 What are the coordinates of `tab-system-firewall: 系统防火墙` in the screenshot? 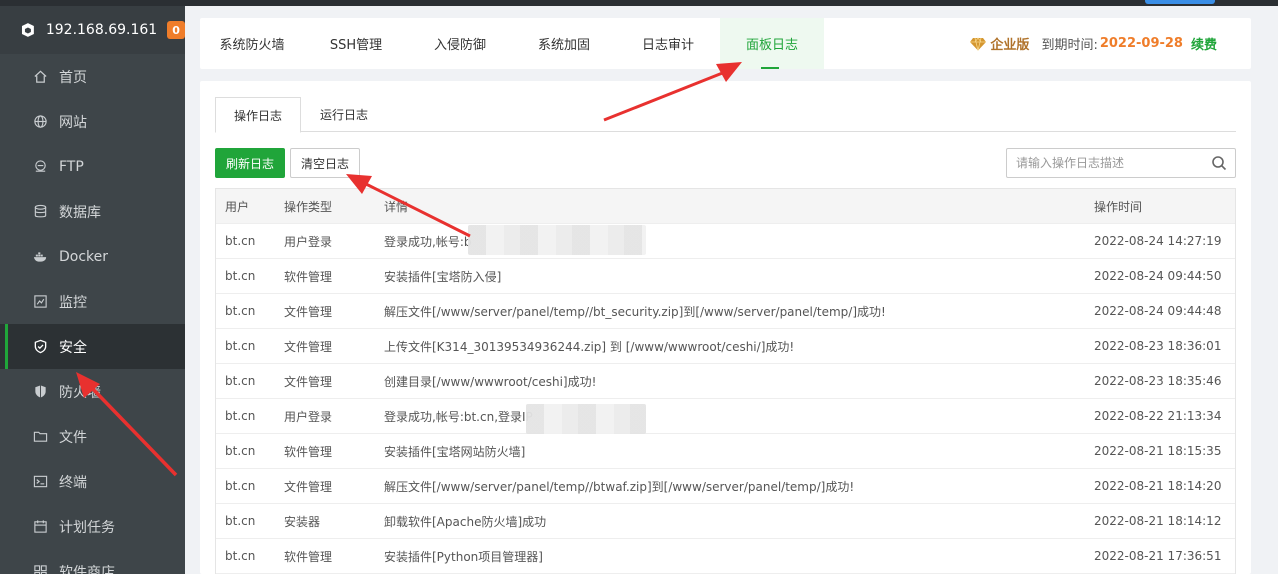 It's located at (252, 43).